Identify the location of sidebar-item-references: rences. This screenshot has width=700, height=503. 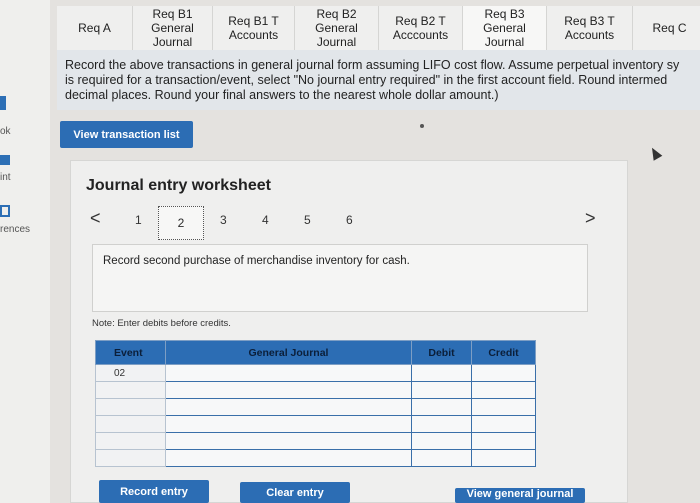
(25, 229).